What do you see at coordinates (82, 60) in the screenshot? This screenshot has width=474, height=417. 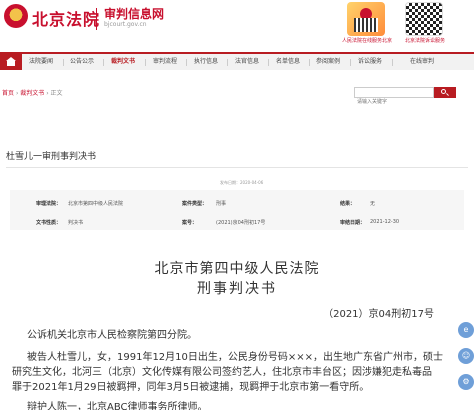 I see `nav-item-announcements: 公告公示` at bounding box center [82, 60].